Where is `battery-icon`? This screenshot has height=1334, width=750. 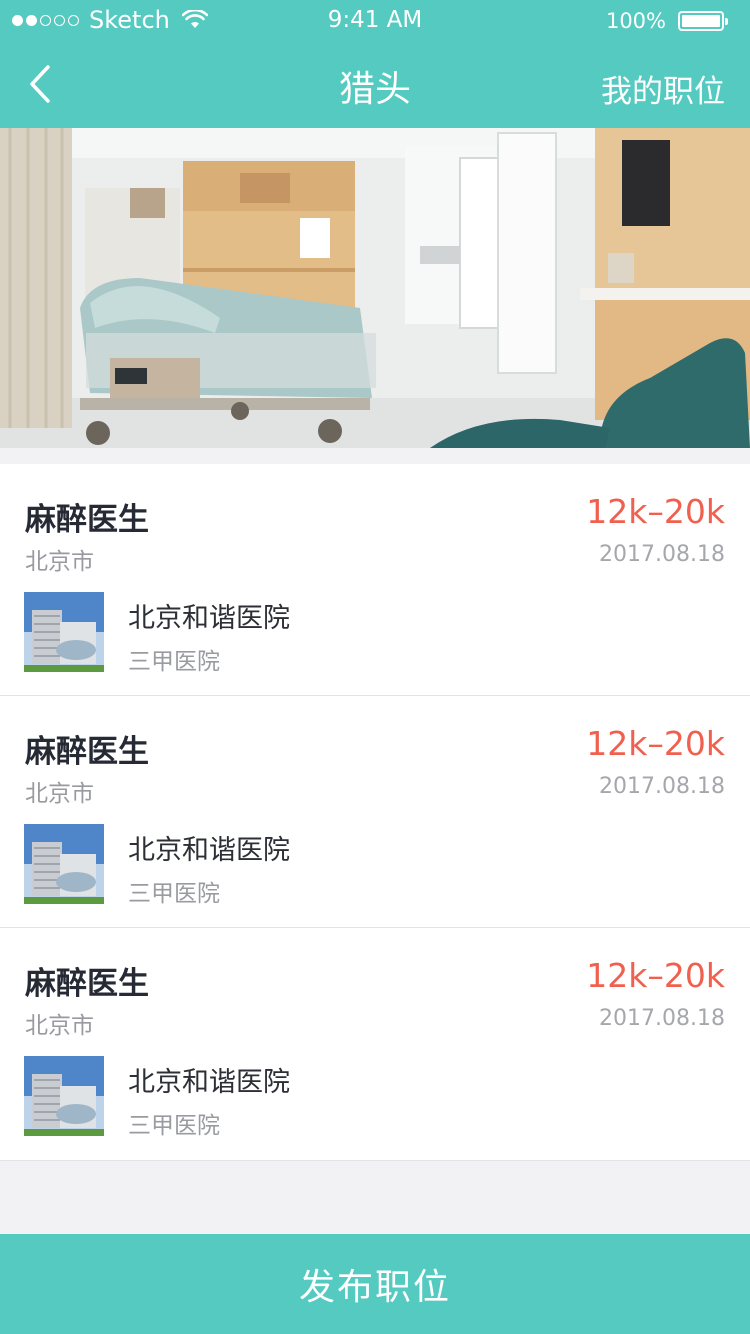 battery-icon is located at coordinates (703, 21).